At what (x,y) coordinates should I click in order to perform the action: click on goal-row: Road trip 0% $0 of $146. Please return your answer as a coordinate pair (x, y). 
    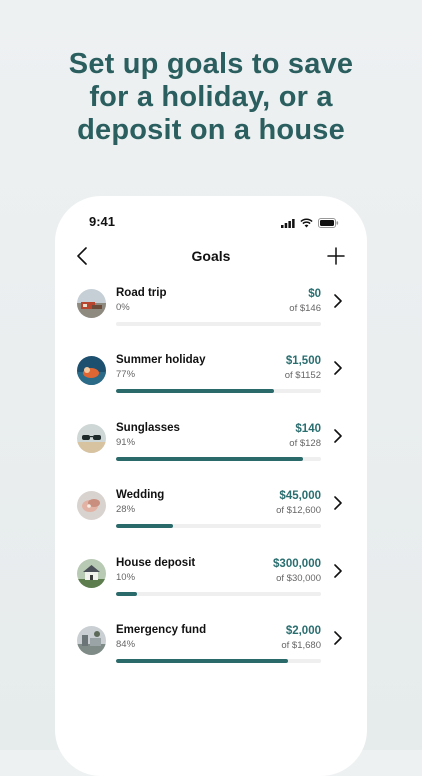
    Looking at the image, I should click on (211, 313).